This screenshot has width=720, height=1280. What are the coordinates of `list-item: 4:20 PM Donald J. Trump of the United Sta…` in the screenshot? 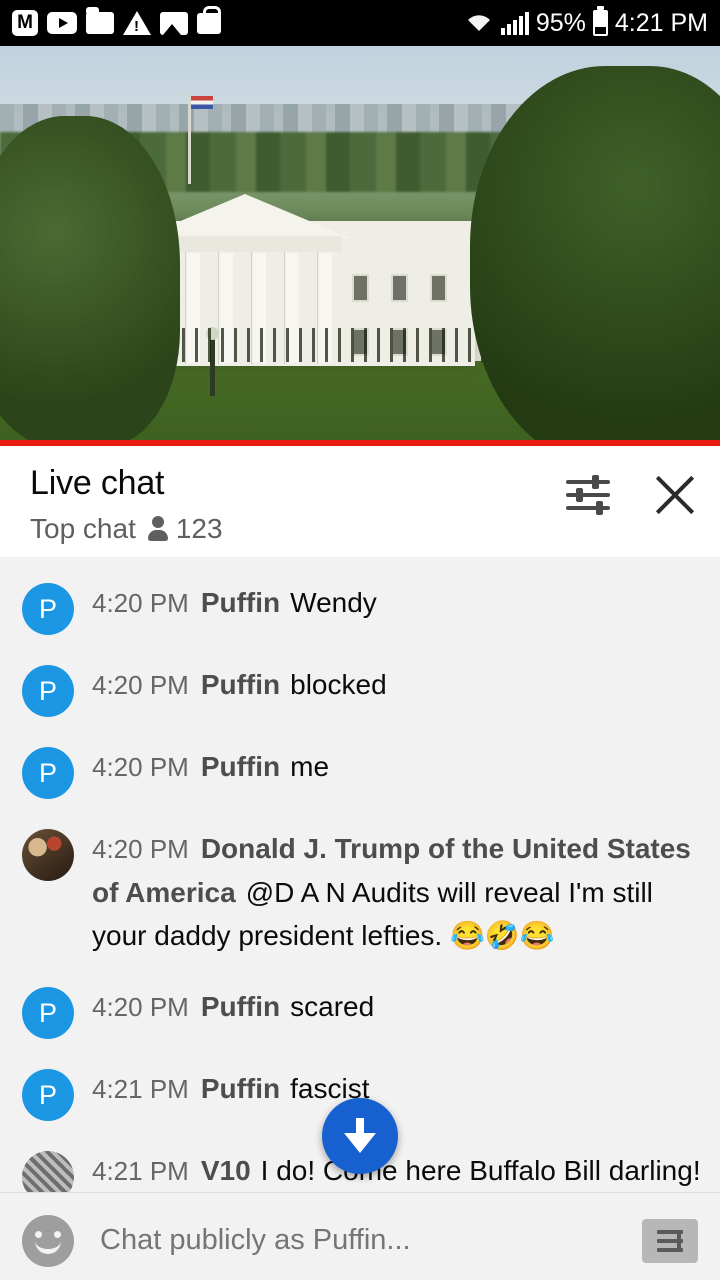 It's located at (360, 892).